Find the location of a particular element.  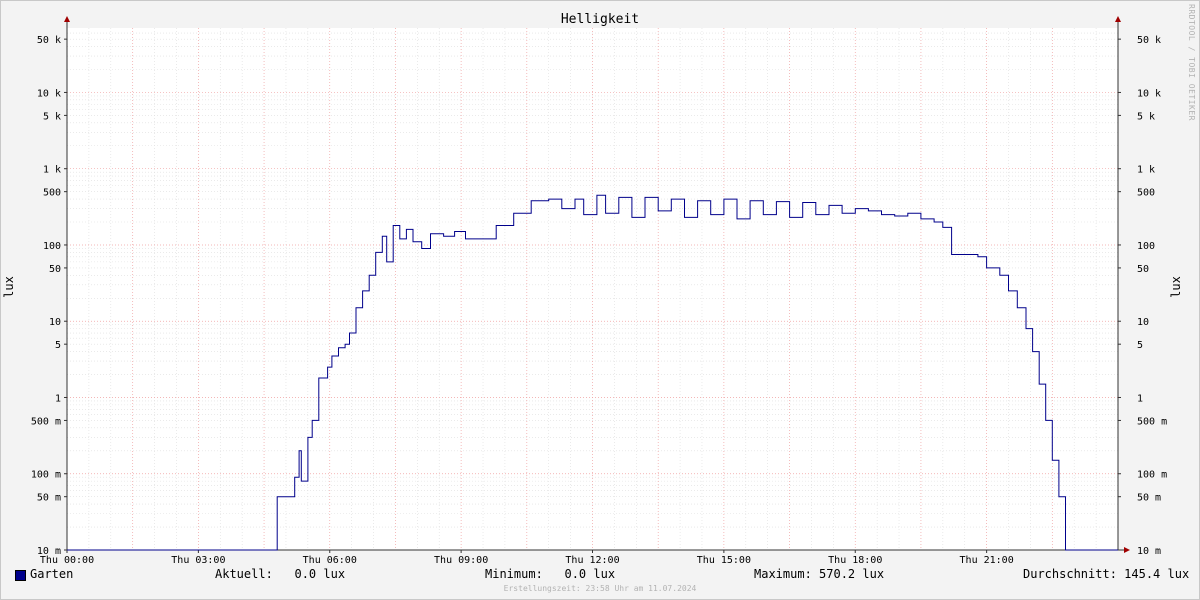

y-tick-label-right: 50 k is located at coordinates (1149, 40).